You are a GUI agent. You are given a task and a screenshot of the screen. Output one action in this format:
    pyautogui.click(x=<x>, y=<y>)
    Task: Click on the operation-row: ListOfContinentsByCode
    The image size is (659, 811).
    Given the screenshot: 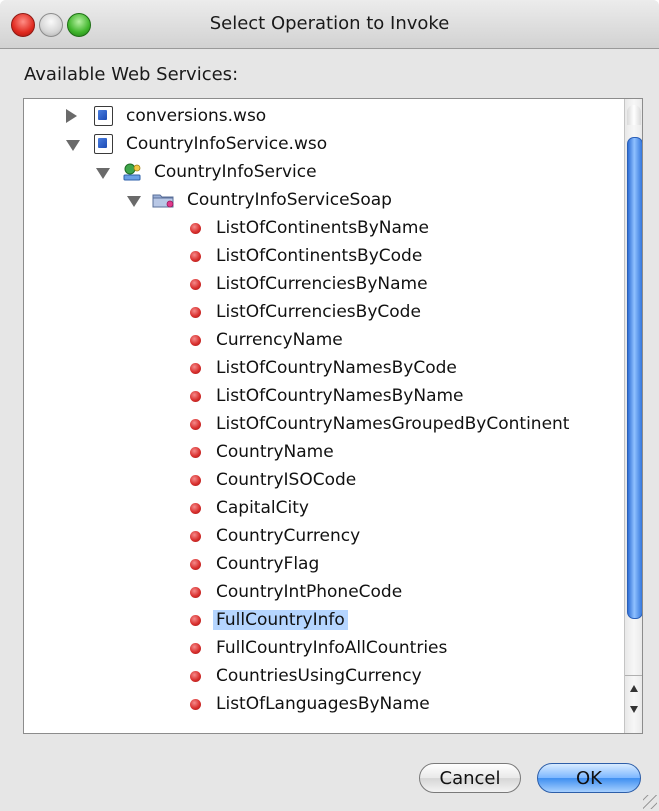 What is the action you would take?
    pyautogui.click(x=323, y=256)
    